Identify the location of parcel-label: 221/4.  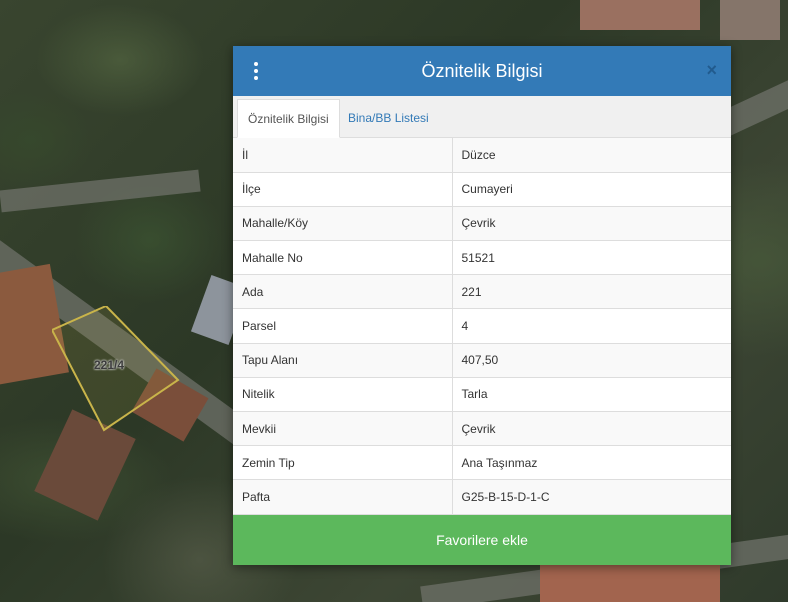
(109, 365).